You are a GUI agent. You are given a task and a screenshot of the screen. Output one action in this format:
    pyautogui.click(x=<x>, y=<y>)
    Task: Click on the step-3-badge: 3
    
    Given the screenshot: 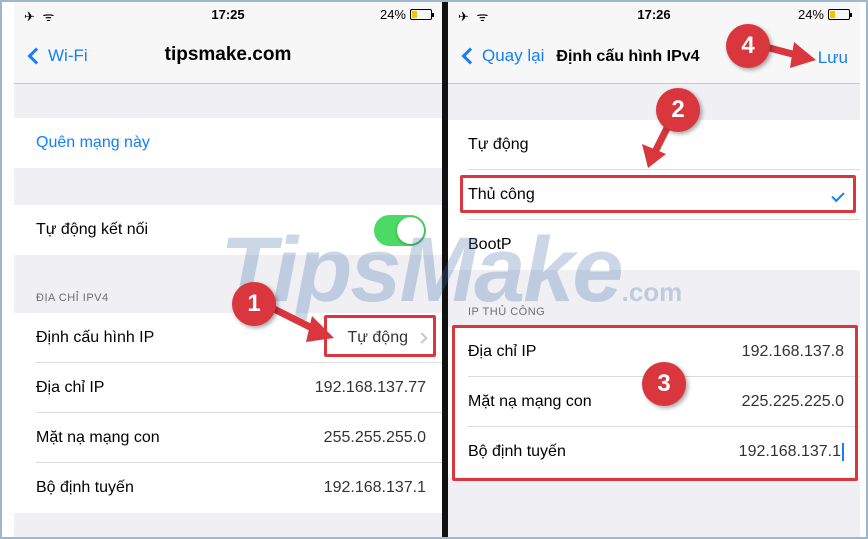 What is the action you would take?
    pyautogui.click(x=664, y=384)
    